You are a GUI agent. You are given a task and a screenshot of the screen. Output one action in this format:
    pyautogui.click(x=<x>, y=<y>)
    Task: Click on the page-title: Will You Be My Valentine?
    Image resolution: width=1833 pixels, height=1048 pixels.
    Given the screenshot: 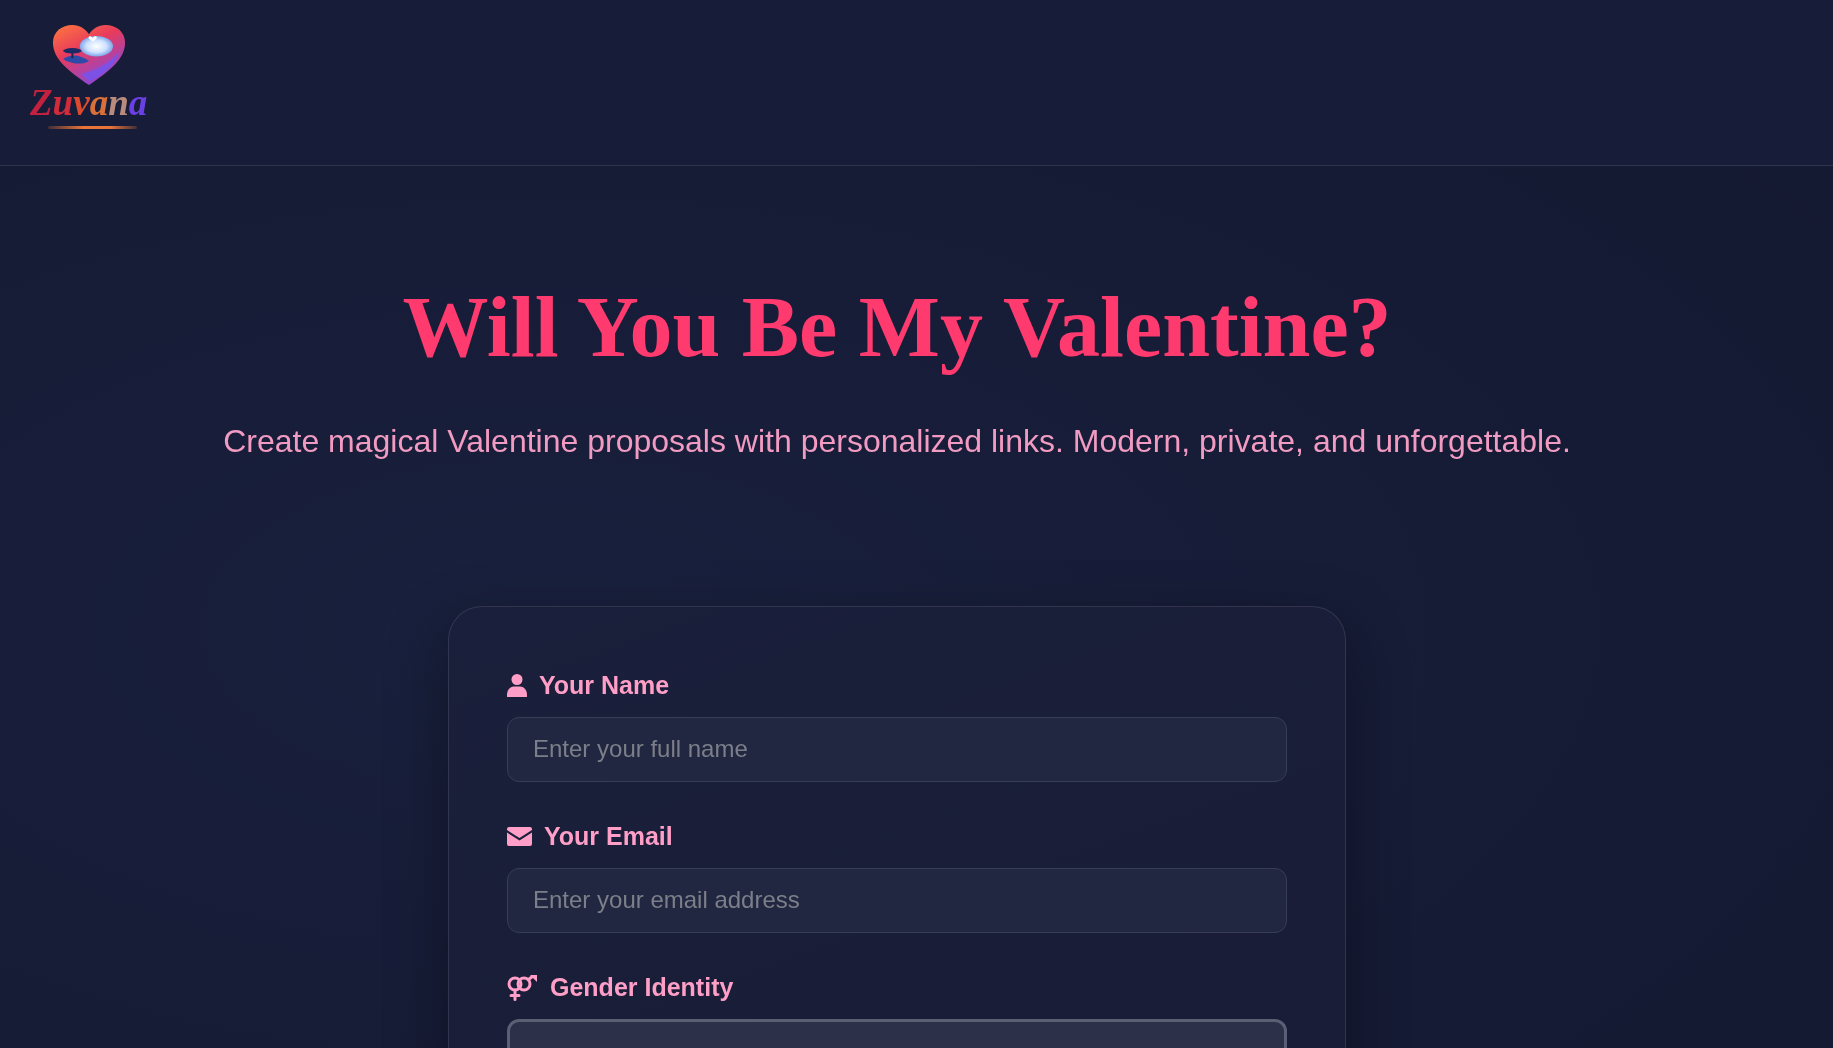 What is the action you would take?
    pyautogui.click(x=897, y=327)
    